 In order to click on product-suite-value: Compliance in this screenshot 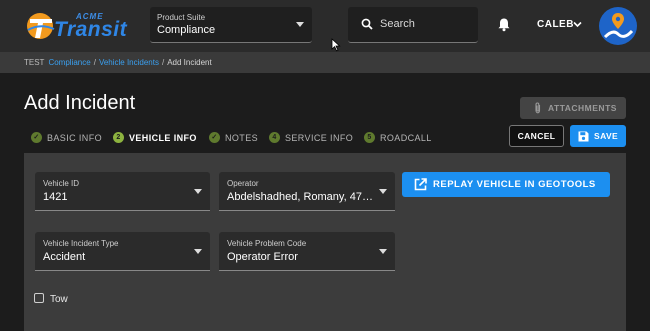, I will do `click(186, 30)`.